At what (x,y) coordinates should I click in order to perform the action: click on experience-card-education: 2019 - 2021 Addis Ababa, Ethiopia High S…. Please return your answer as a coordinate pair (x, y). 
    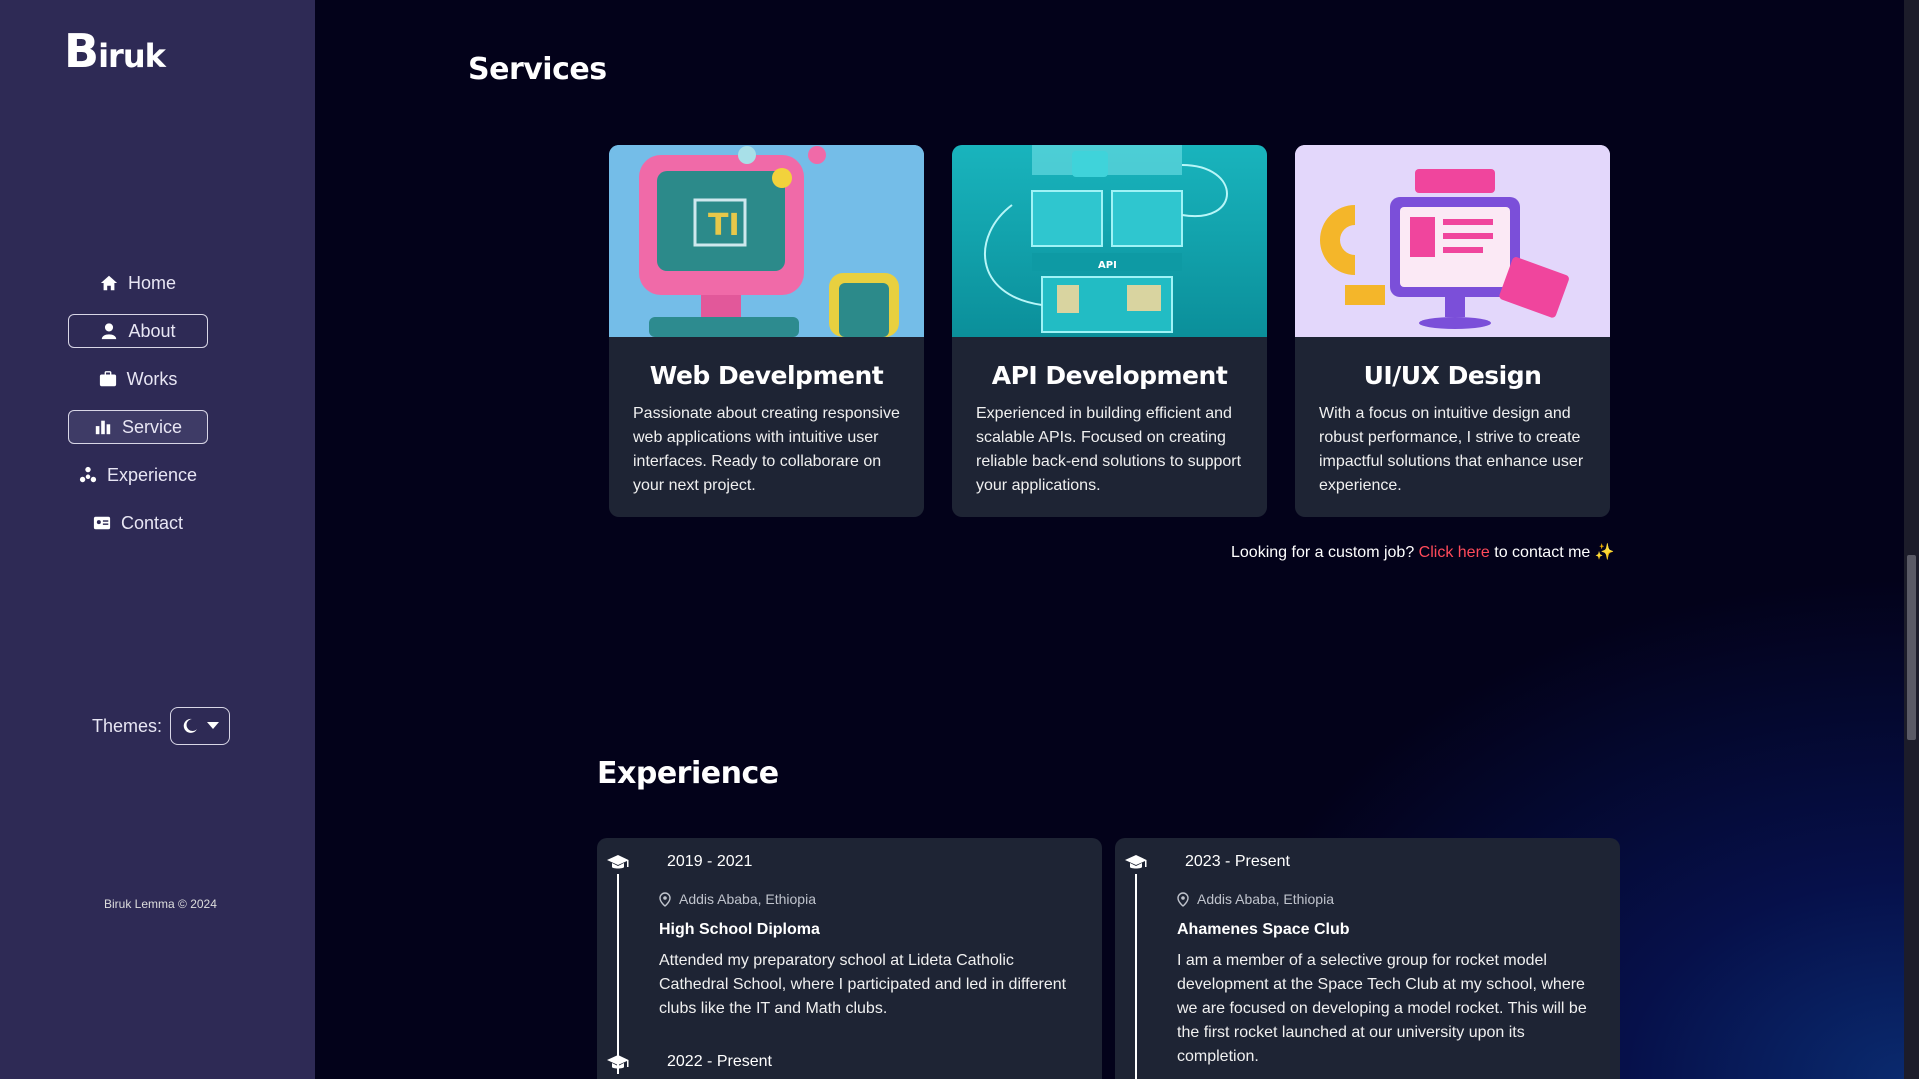
    Looking at the image, I should click on (849, 958).